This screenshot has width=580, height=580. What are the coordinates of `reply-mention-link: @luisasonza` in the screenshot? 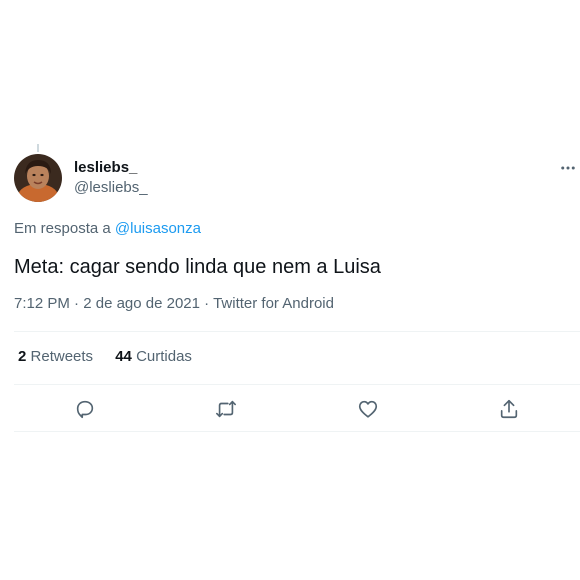 It's located at (158, 228).